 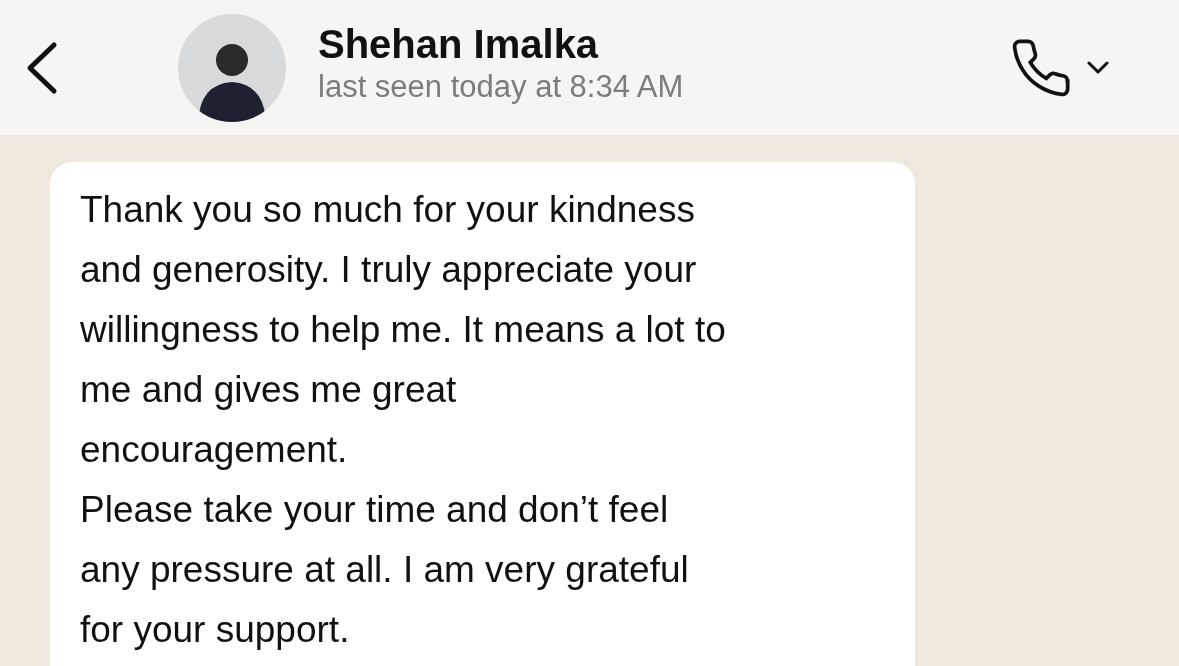 What do you see at coordinates (215, 630) in the screenshot?
I see `message-text: for your support.` at bounding box center [215, 630].